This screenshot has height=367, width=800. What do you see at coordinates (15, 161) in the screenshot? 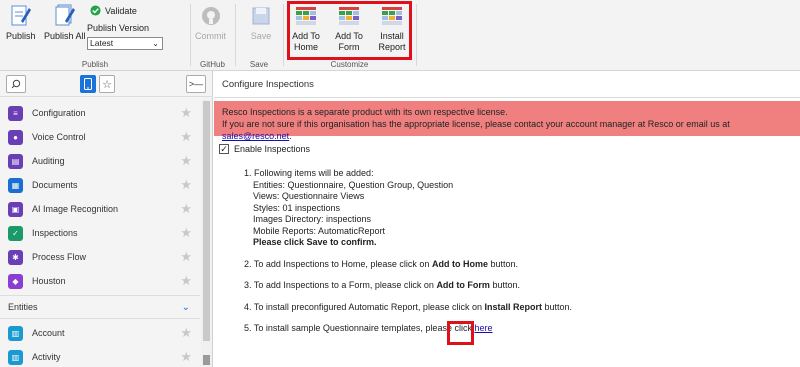
I see `audit-icon: ▤` at bounding box center [15, 161].